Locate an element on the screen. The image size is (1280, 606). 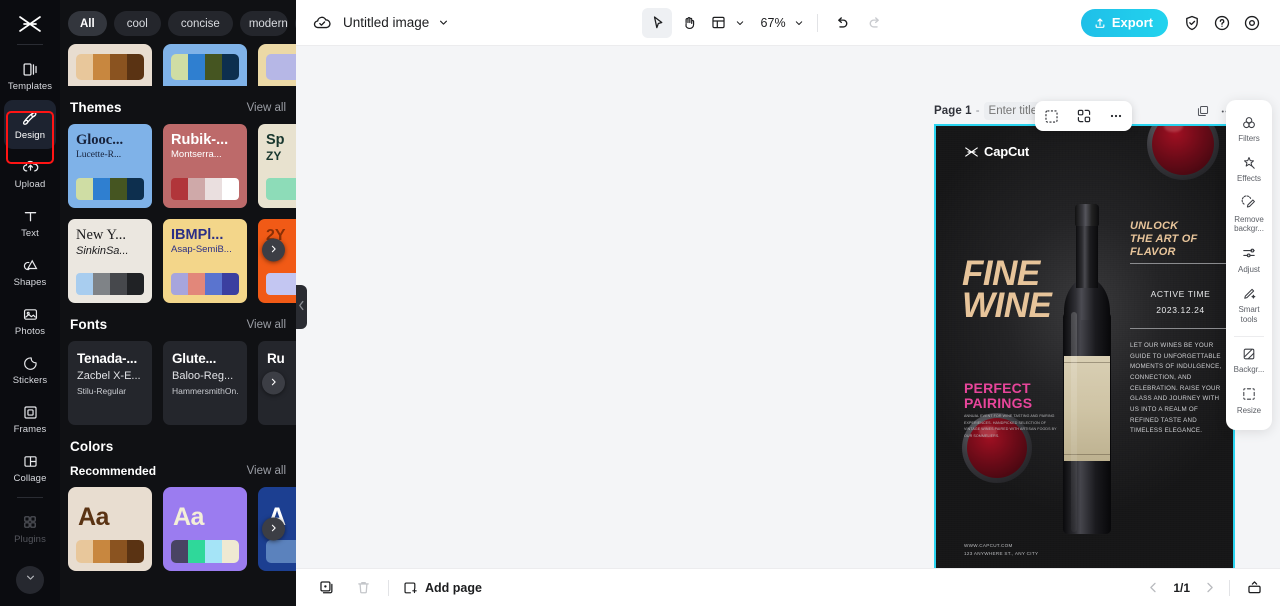
rail-collapse-button is located at coordinates (30, 580).